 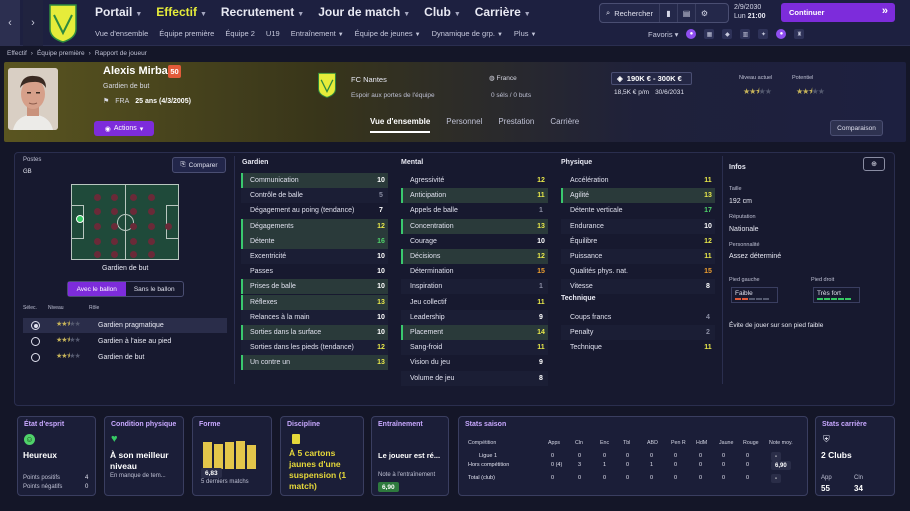 I want to click on menu-portail: Portail ▼, so click(x=118, y=12).